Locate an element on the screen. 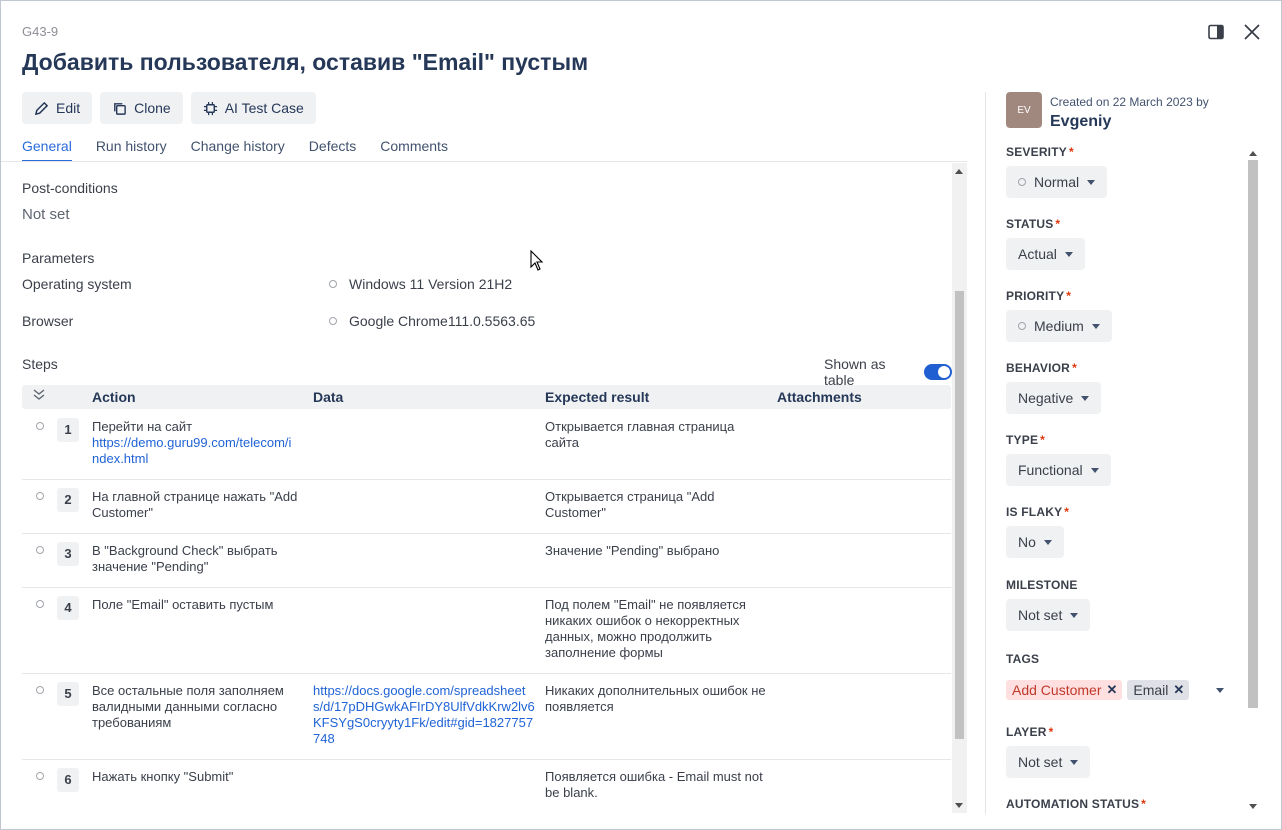 This screenshot has width=1282, height=830. is-flaky-select: No is located at coordinates (1035, 542).